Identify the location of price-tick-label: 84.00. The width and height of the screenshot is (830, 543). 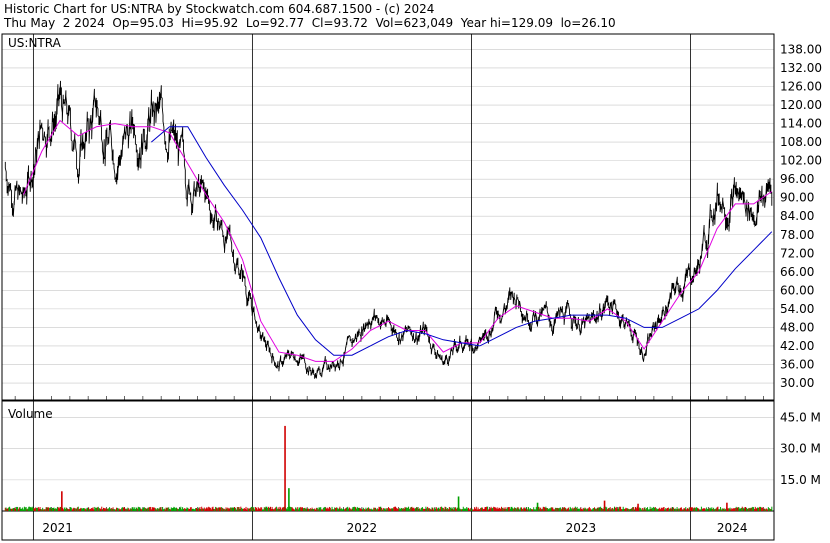
(797, 216).